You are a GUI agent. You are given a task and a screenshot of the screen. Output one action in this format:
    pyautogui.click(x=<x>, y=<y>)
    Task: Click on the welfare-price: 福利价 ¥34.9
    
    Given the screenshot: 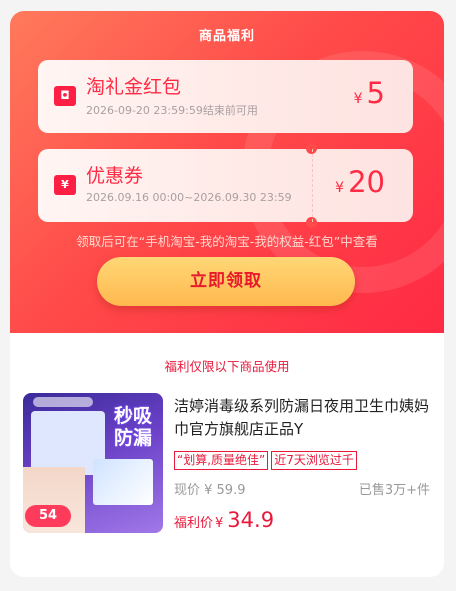 What is the action you would take?
    pyautogui.click(x=224, y=520)
    